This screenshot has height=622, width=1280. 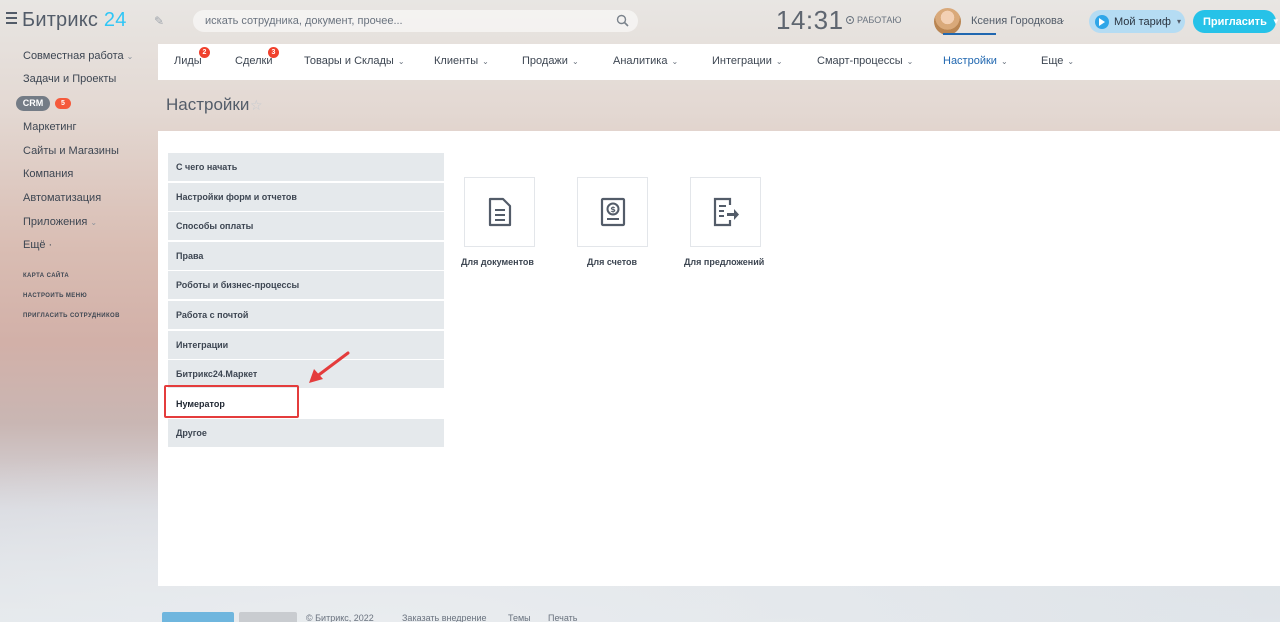 I want to click on tab-badge: 3, so click(x=273, y=52).